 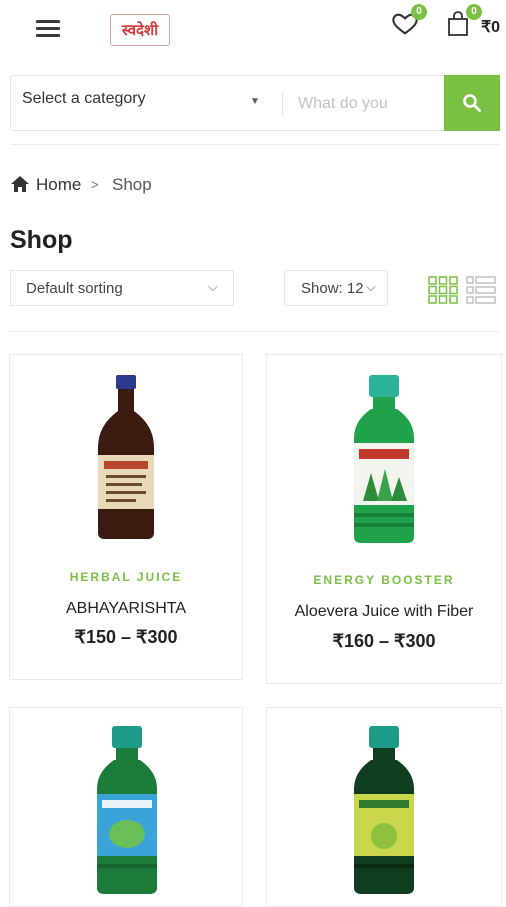 I want to click on cart-count-badge: 0, so click(x=474, y=12).